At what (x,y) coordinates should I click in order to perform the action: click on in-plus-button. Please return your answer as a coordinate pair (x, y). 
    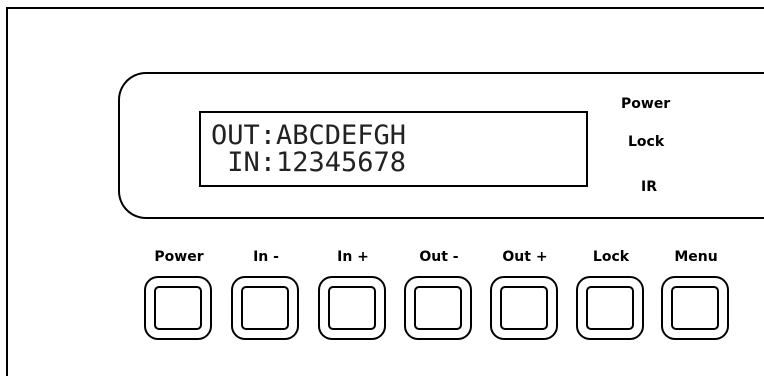
    Looking at the image, I should click on (352, 308).